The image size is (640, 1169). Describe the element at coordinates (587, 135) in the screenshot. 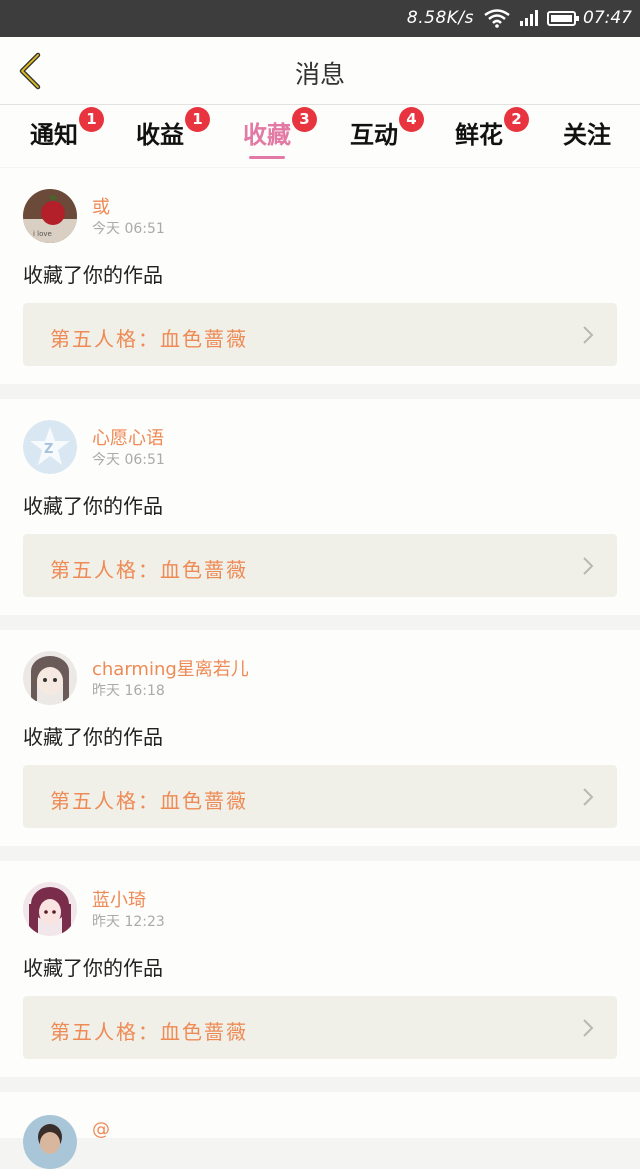

I see `tab-label: 关注` at that location.